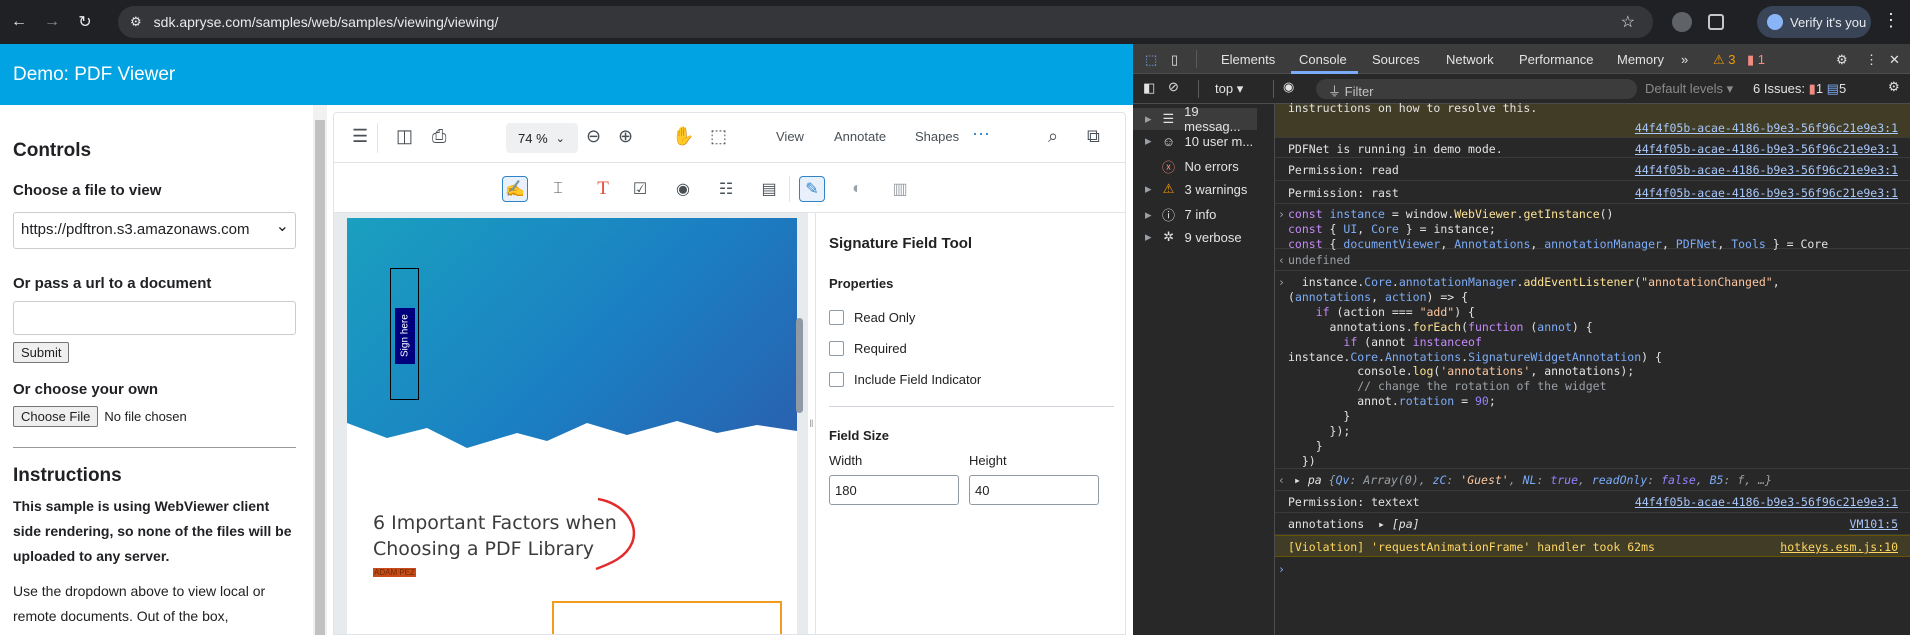 The height and width of the screenshot is (635, 1910). I want to click on comments-icon: ⧉, so click(1093, 136).